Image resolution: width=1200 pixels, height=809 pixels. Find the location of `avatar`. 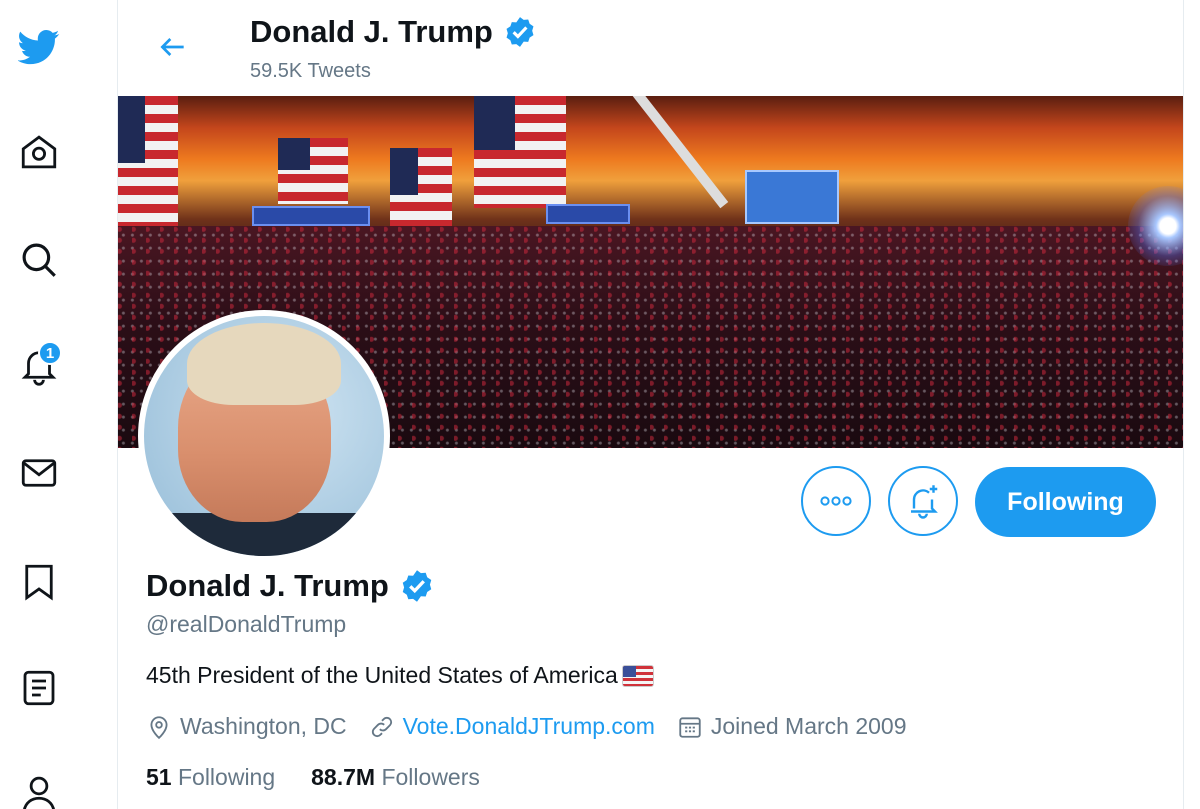

avatar is located at coordinates (264, 436).